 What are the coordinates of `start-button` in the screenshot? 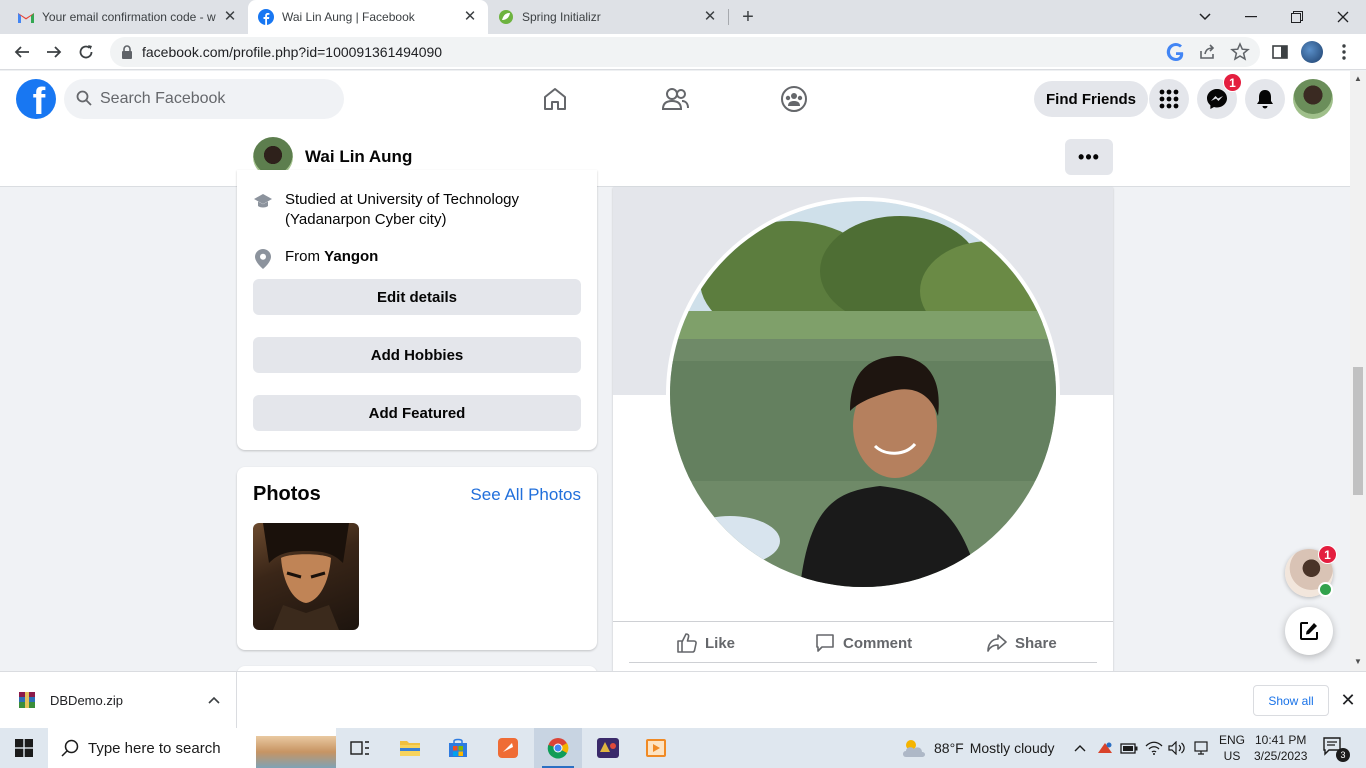 It's located at (24, 748).